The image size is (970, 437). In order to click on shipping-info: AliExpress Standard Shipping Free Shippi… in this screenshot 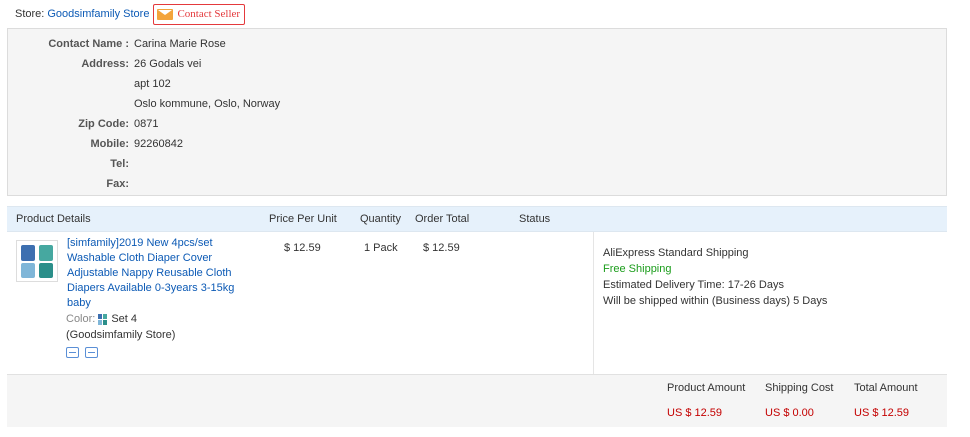, I will do `click(770, 303)`.